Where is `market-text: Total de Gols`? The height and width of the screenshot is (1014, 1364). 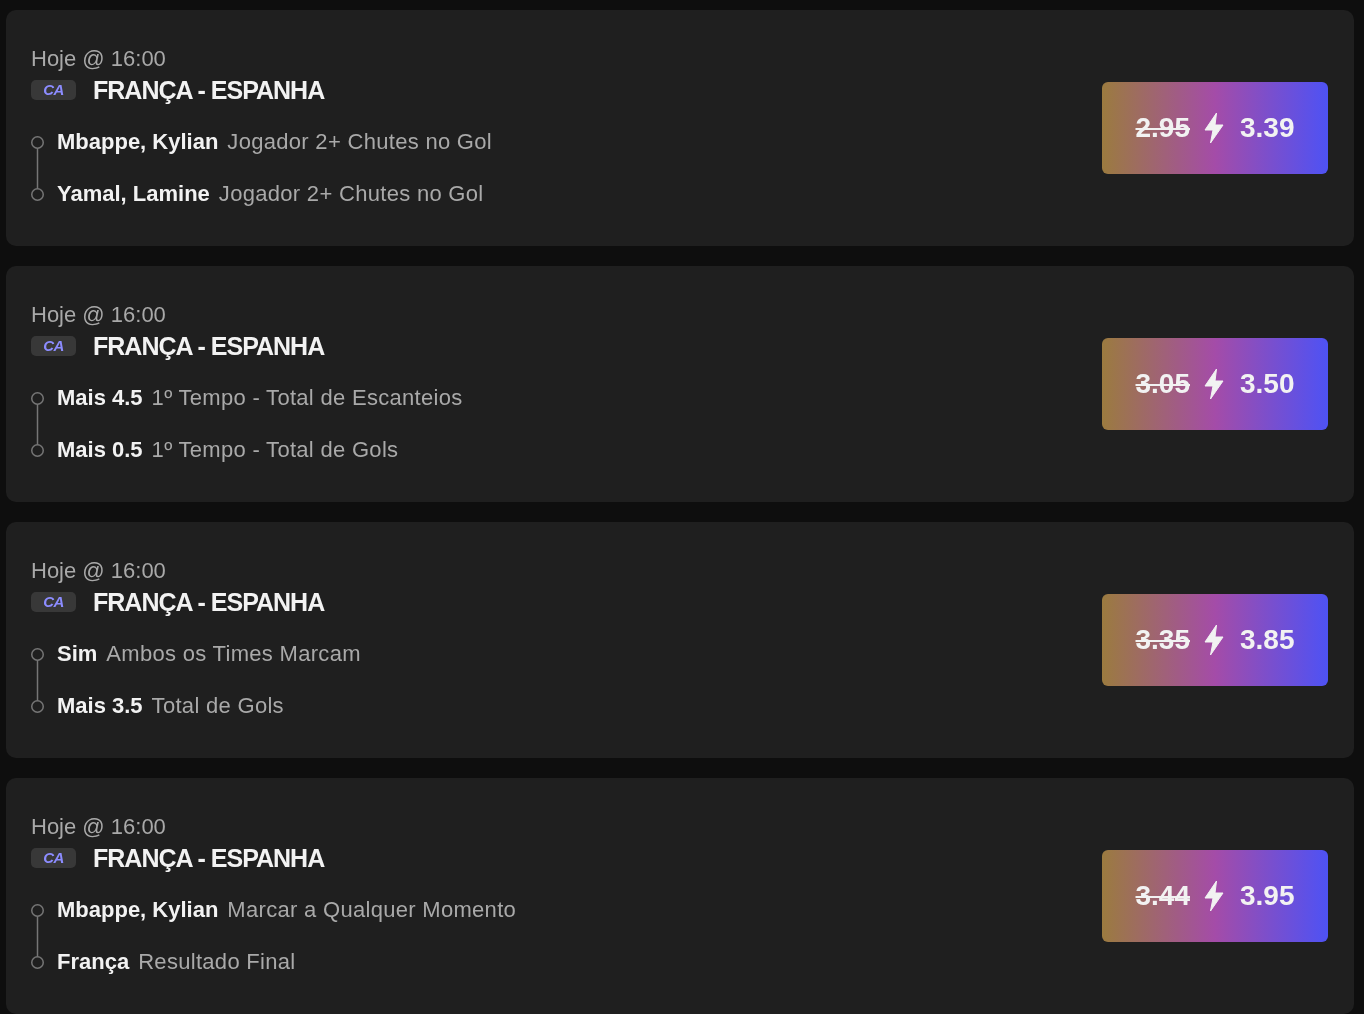
market-text: Total de Gols is located at coordinates (217, 706).